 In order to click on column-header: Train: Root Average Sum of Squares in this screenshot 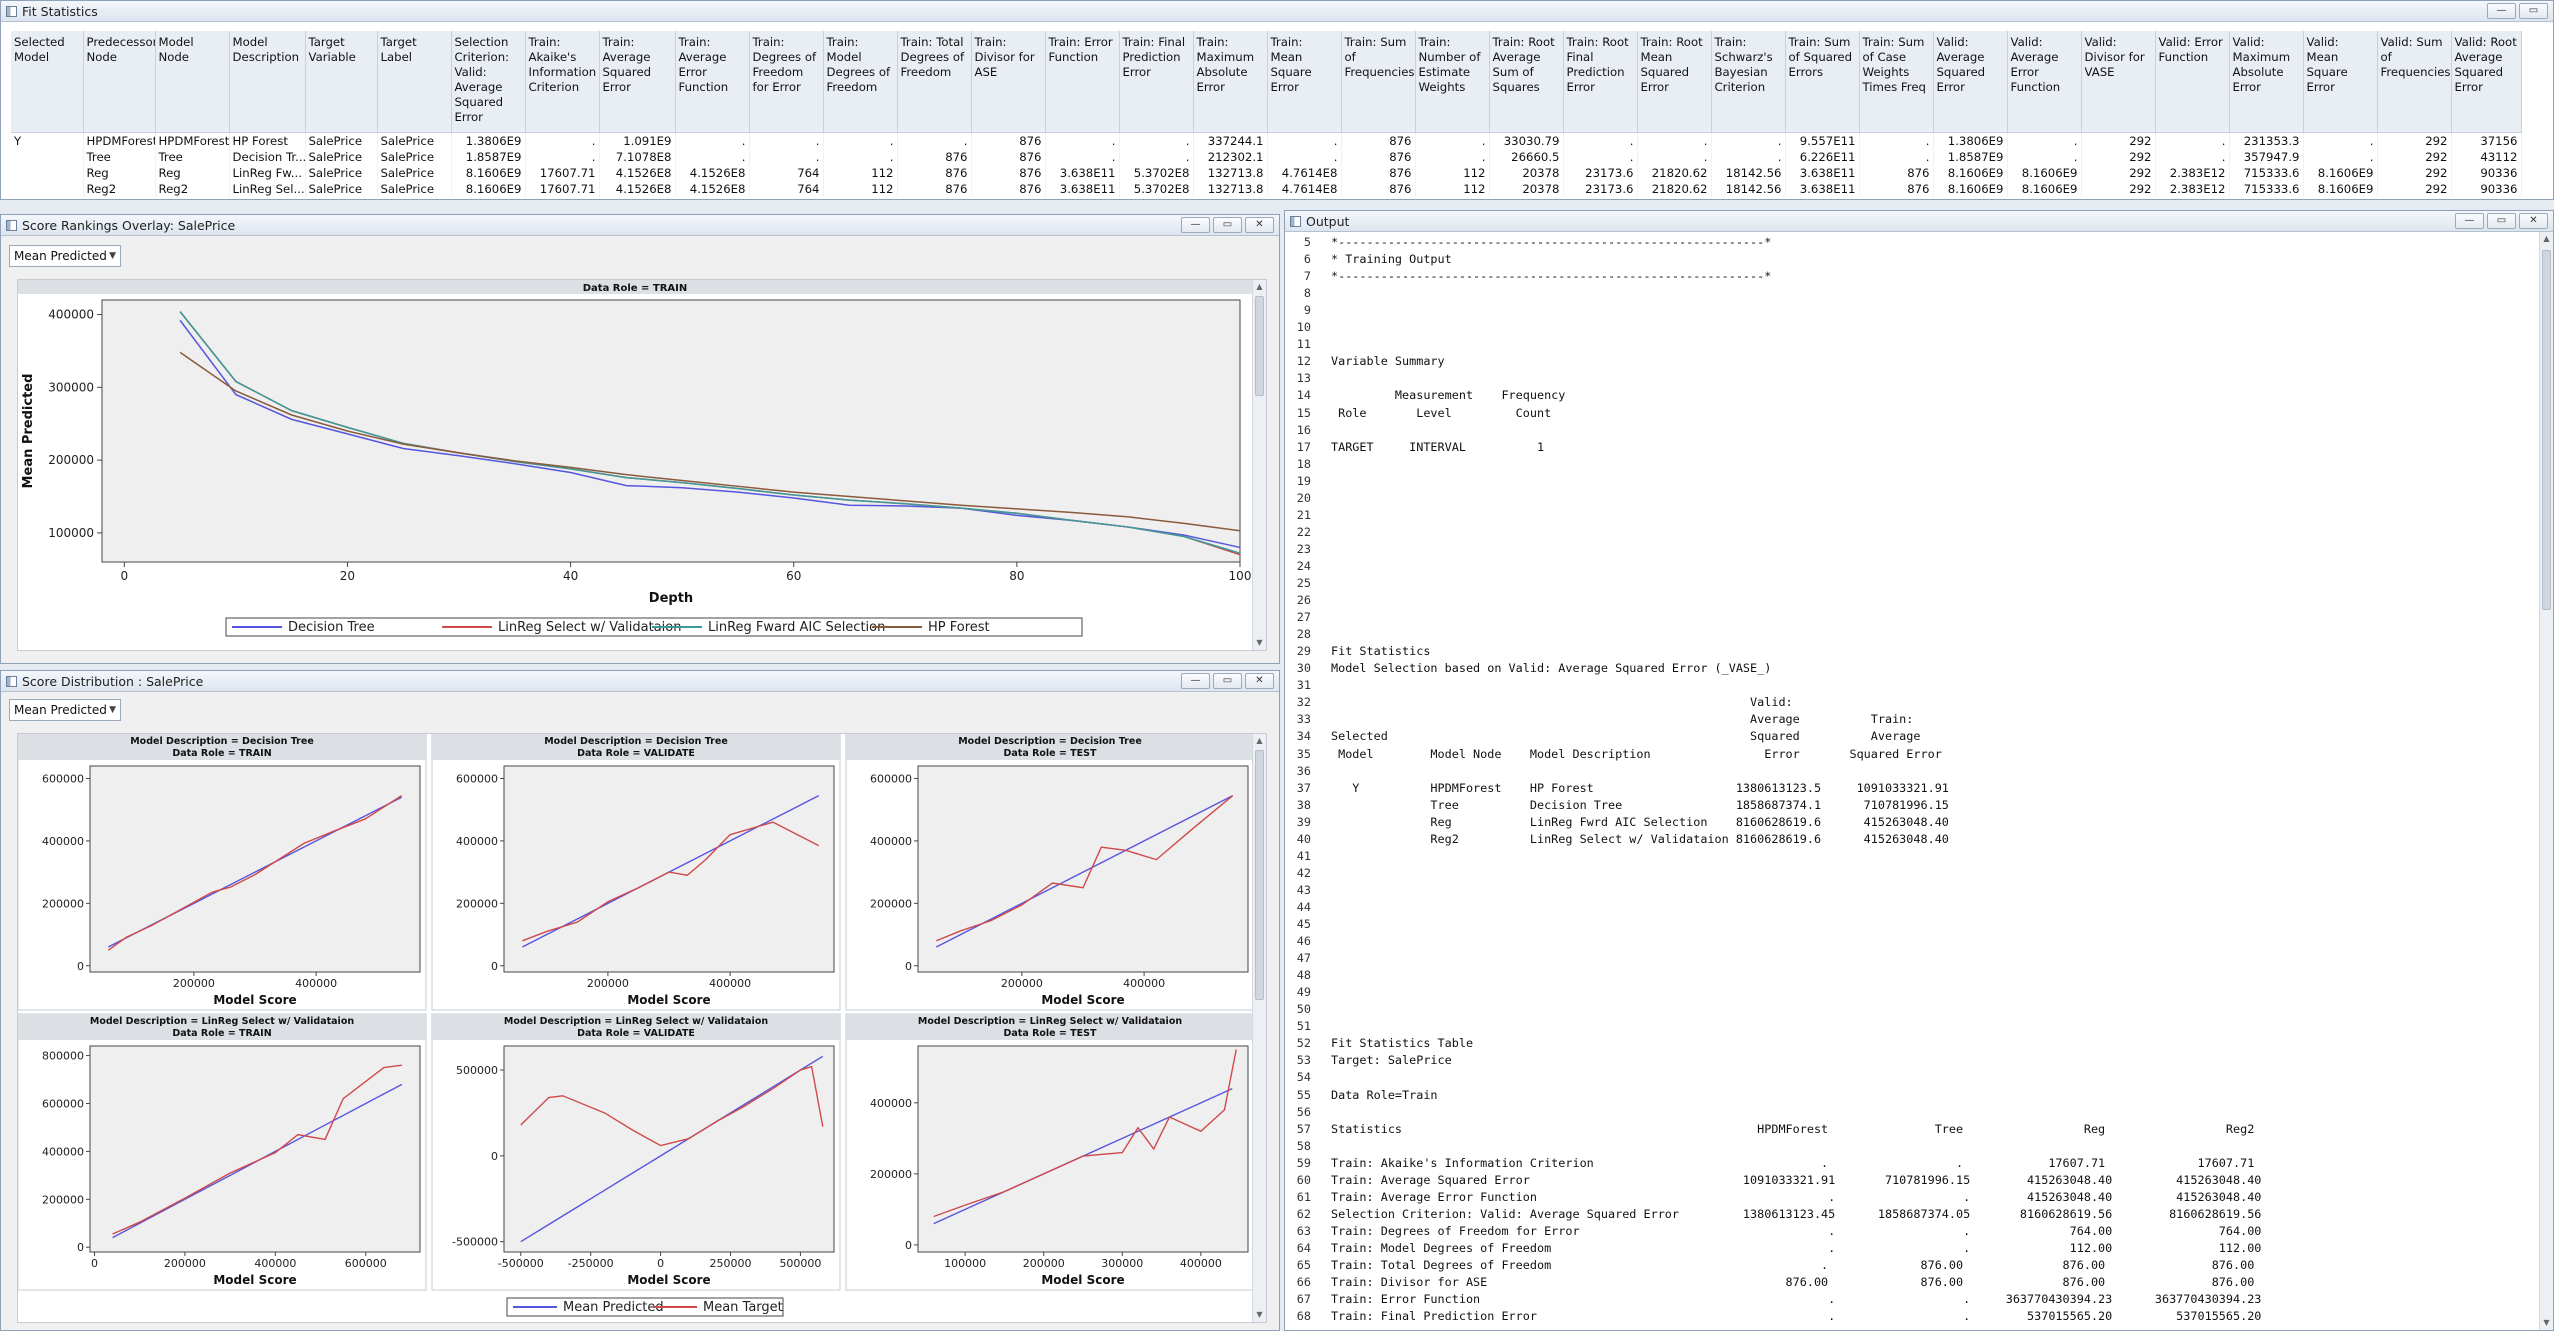, I will do `click(1526, 82)`.